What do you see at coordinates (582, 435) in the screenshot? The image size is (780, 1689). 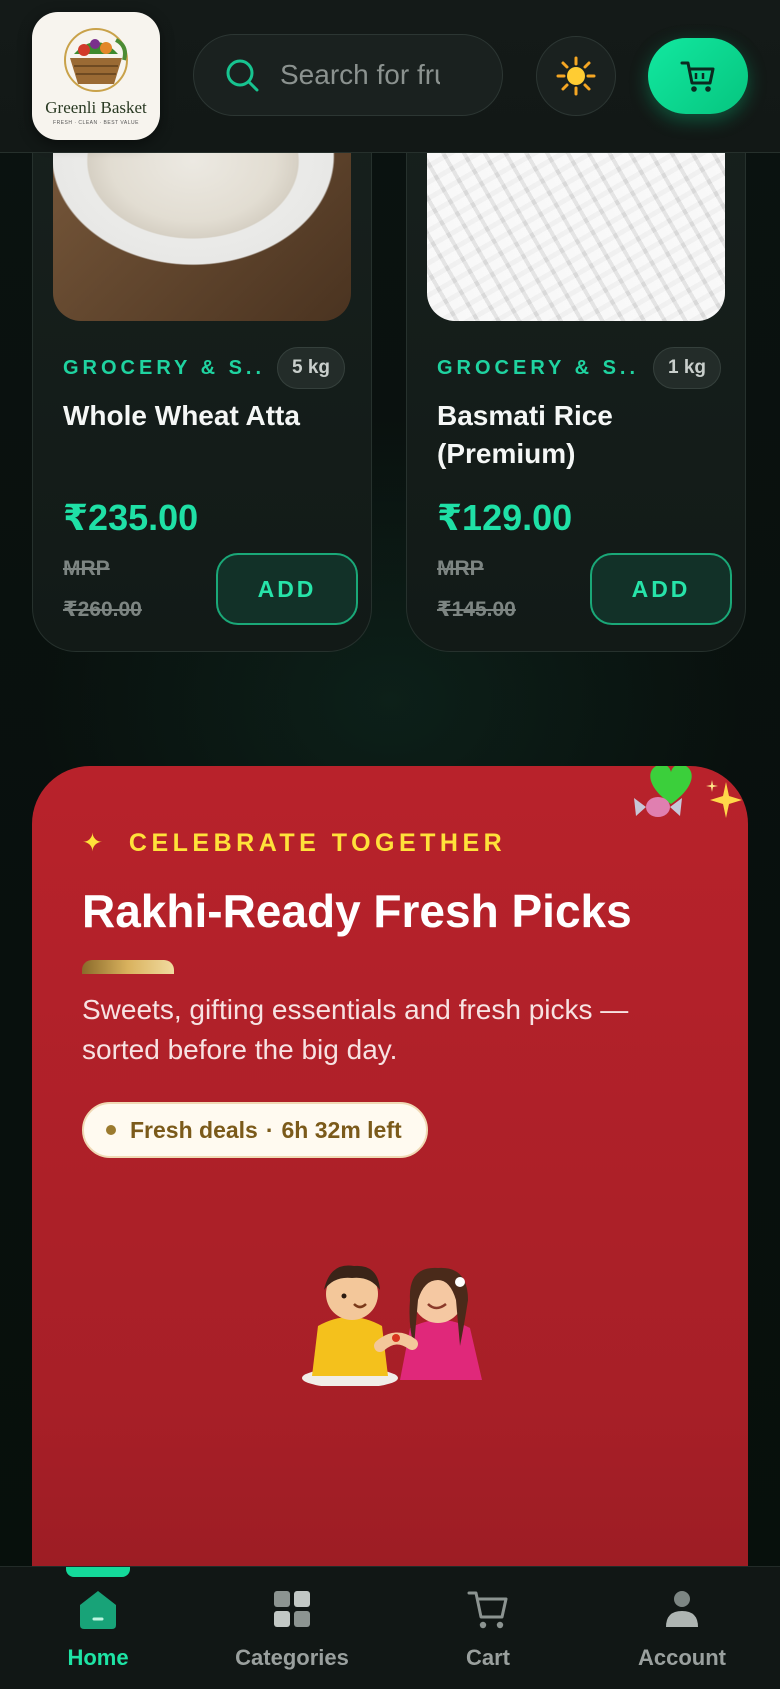 I see `product-name: Basmati Rice (Premium)` at bounding box center [582, 435].